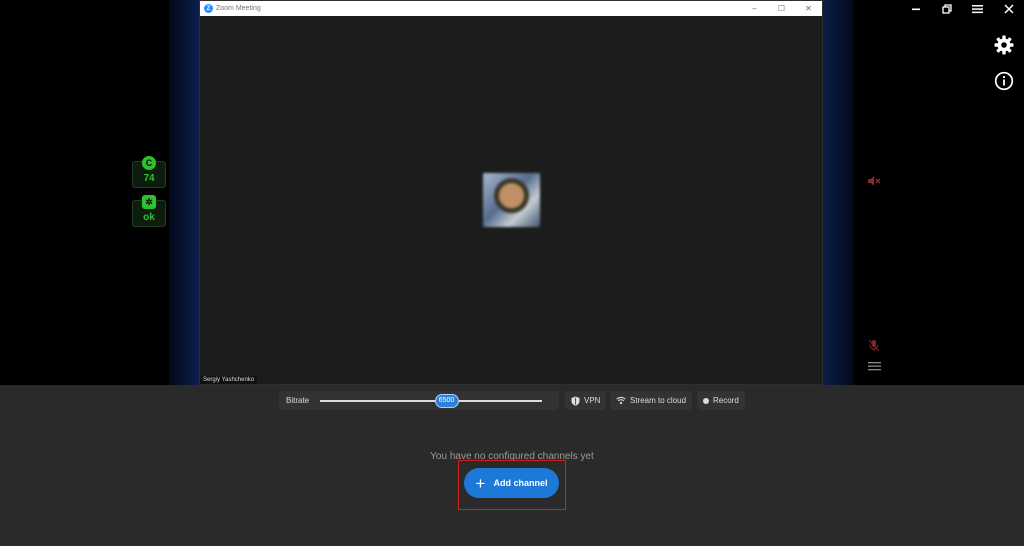 This screenshot has height=546, width=1024. I want to click on info-icon, so click(1004, 81).